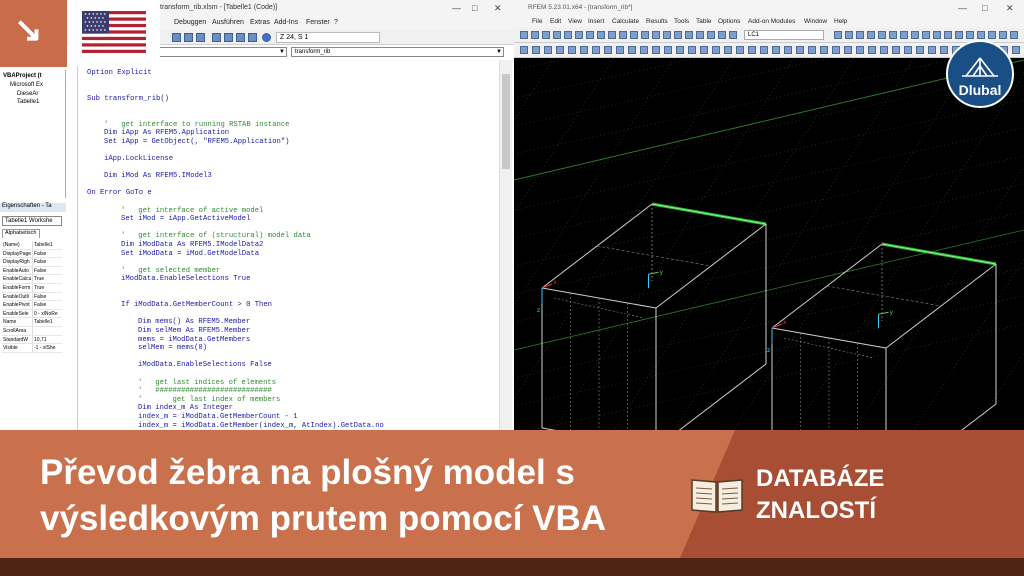  Describe the element at coordinates (228, 22) in the screenshot. I see `menu-ausfuehren: Ausführen` at that location.